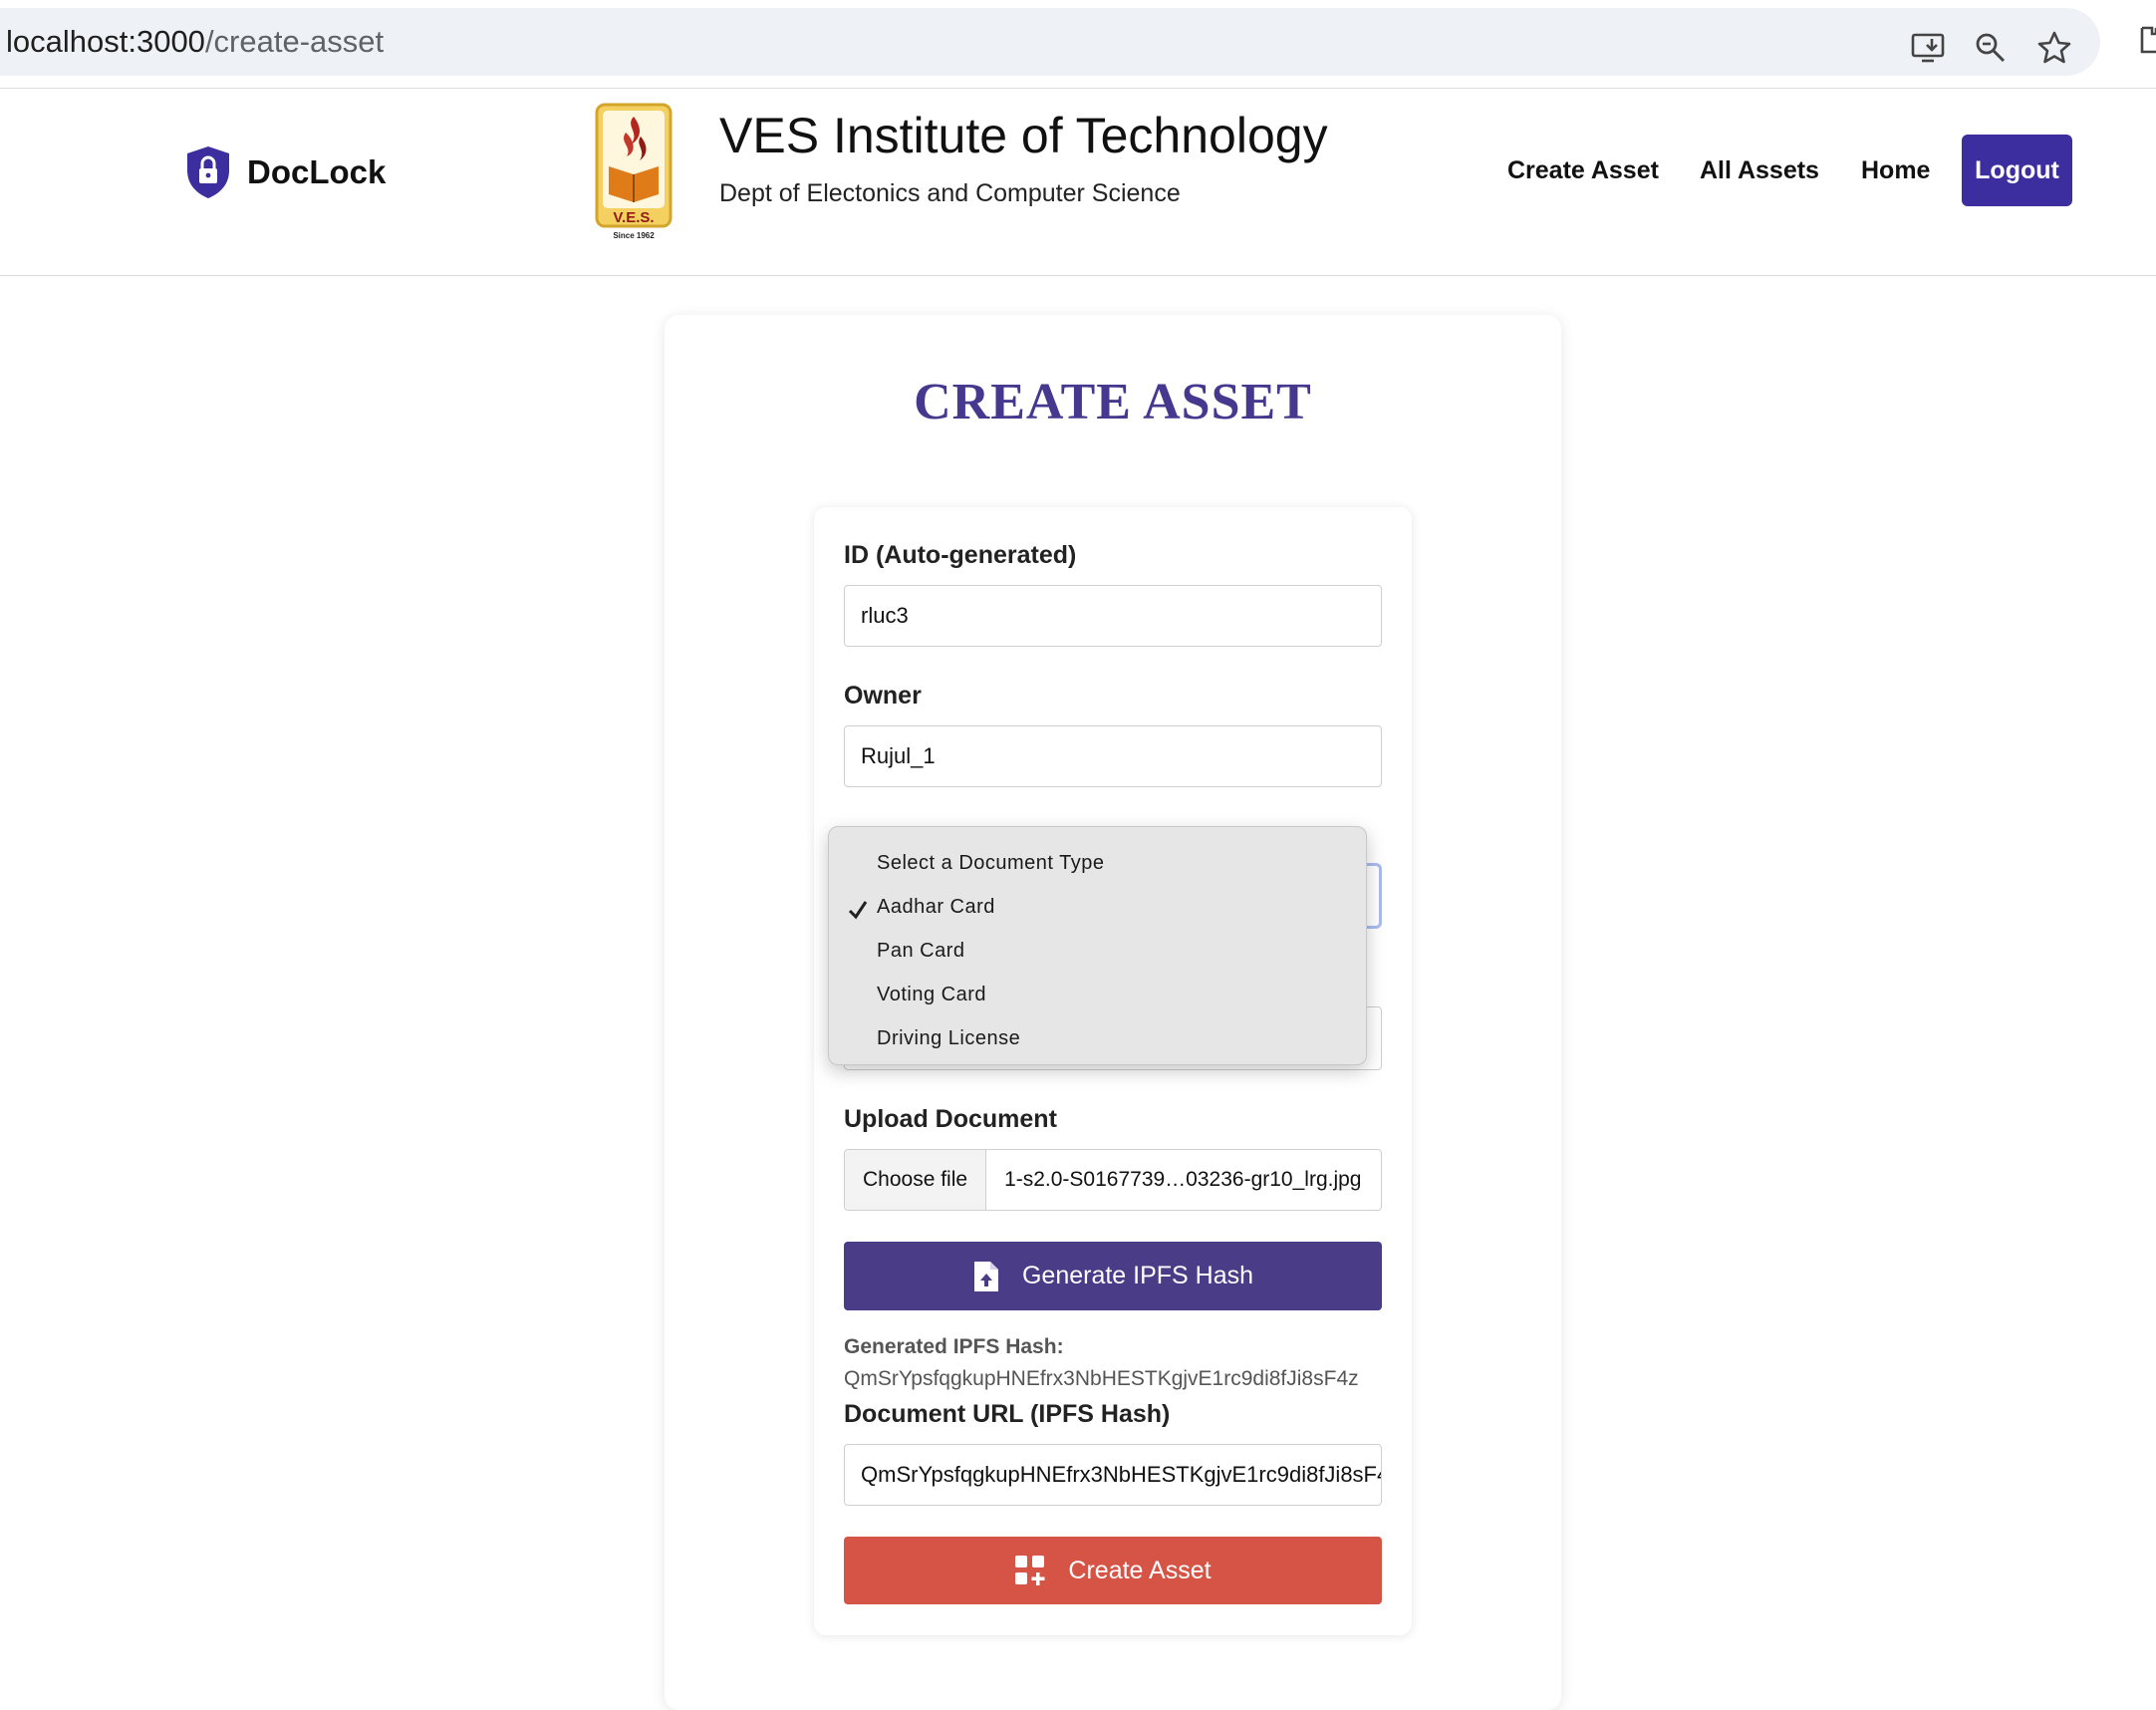 The image size is (2156, 1710). I want to click on nav-create-asset: Create Asset, so click(1583, 170).